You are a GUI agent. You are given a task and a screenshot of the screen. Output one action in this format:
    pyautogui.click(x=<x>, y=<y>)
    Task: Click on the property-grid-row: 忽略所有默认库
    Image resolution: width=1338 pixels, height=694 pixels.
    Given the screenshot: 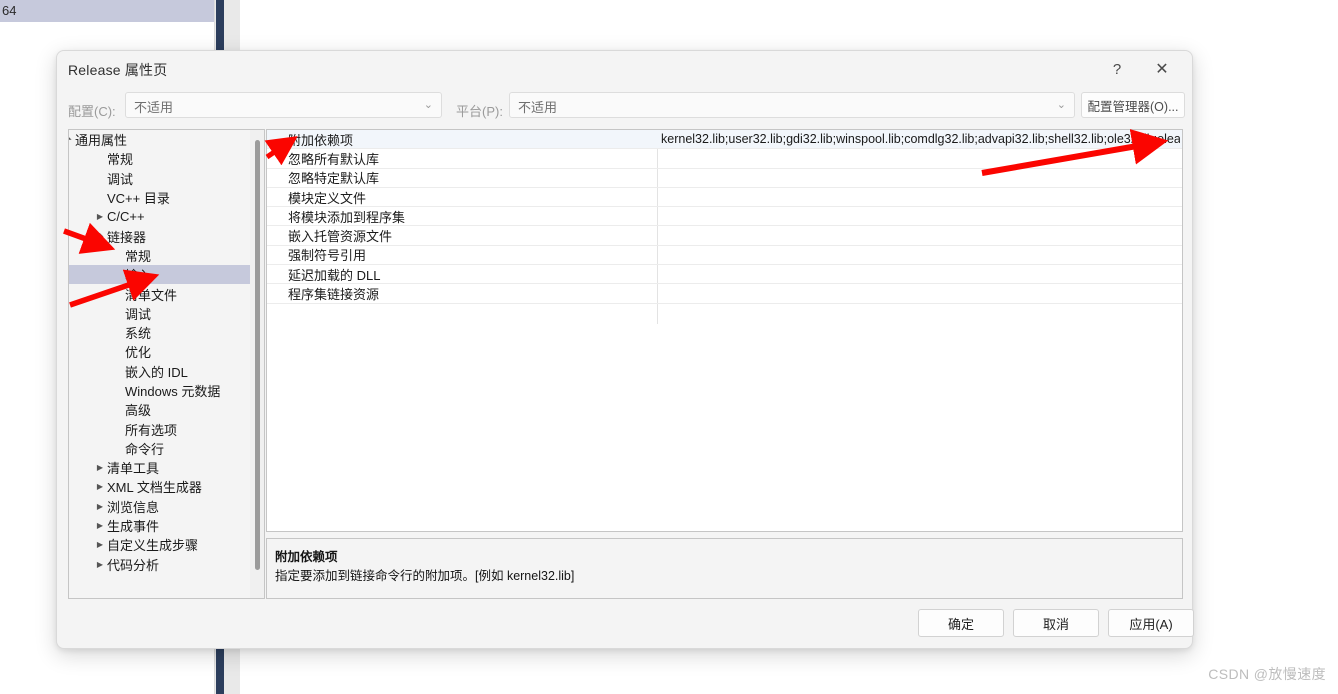 What is the action you would take?
    pyautogui.click(x=724, y=159)
    